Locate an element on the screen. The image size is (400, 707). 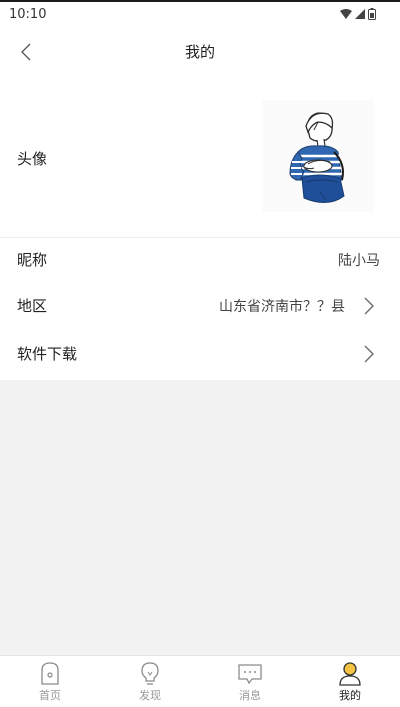
profile-icon is located at coordinates (350, 674).